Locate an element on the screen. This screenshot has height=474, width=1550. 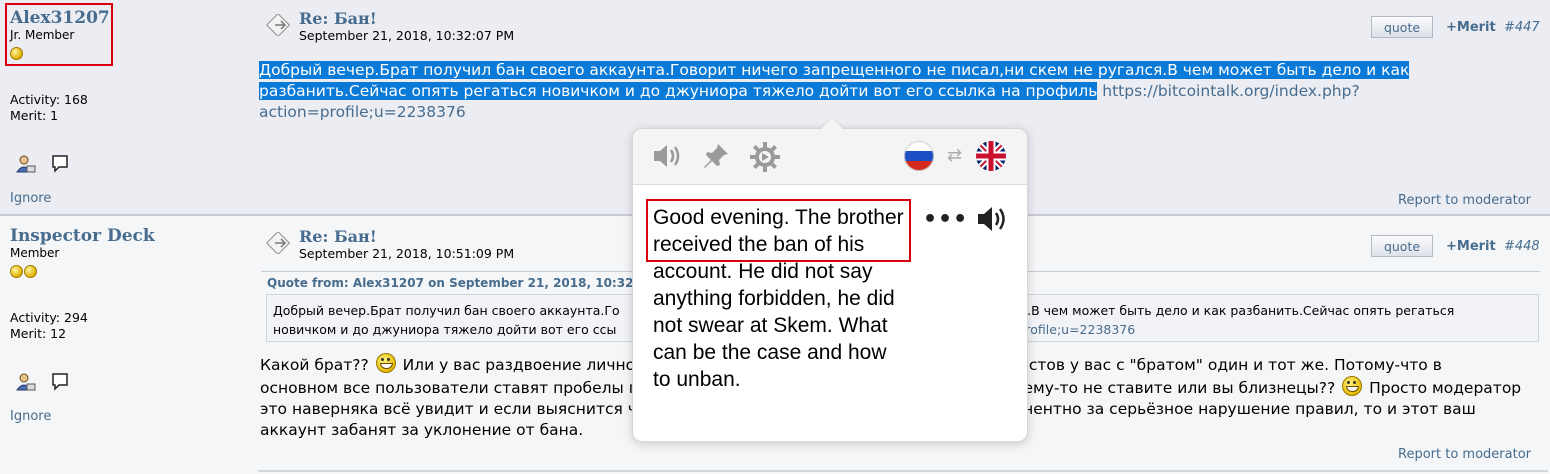
uk-flag-icon is located at coordinates (991, 156).